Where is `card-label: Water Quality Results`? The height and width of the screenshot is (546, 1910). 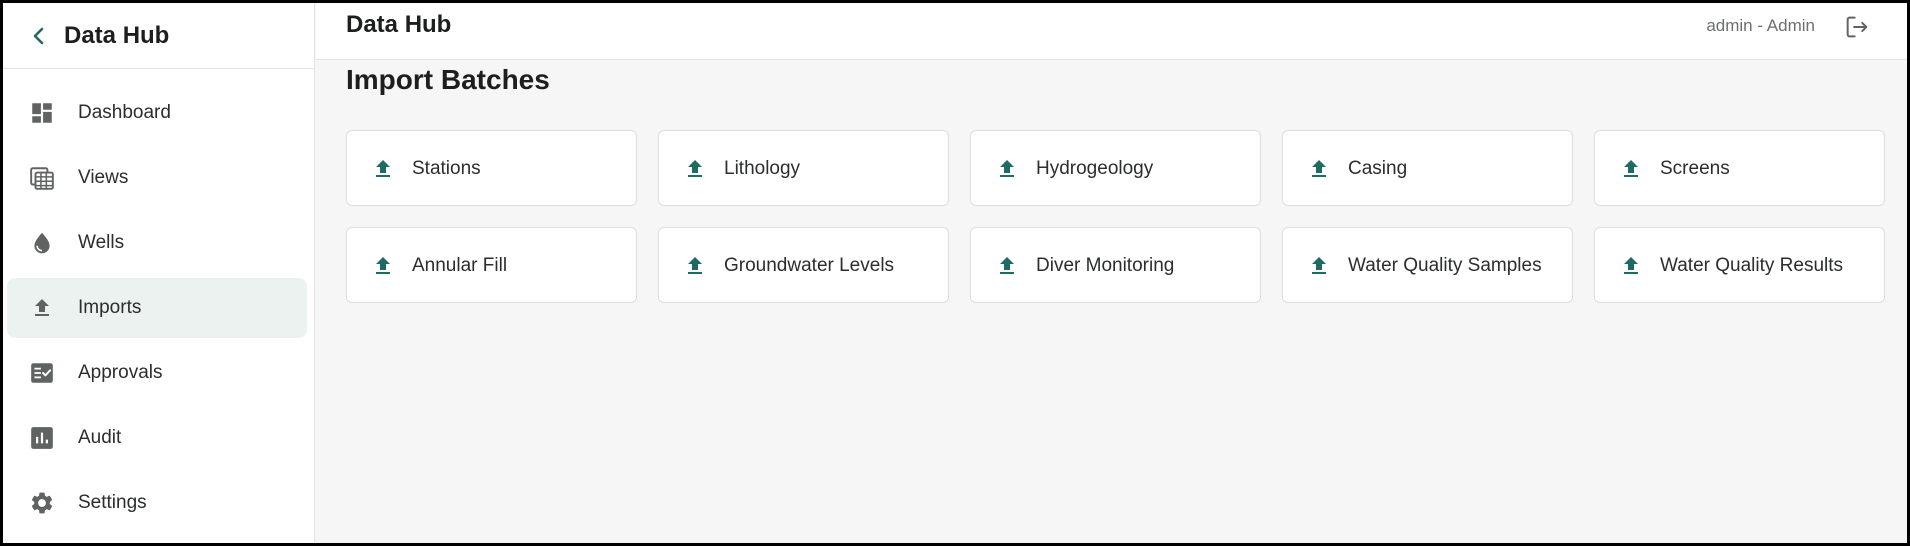
card-label: Water Quality Results is located at coordinates (1752, 265).